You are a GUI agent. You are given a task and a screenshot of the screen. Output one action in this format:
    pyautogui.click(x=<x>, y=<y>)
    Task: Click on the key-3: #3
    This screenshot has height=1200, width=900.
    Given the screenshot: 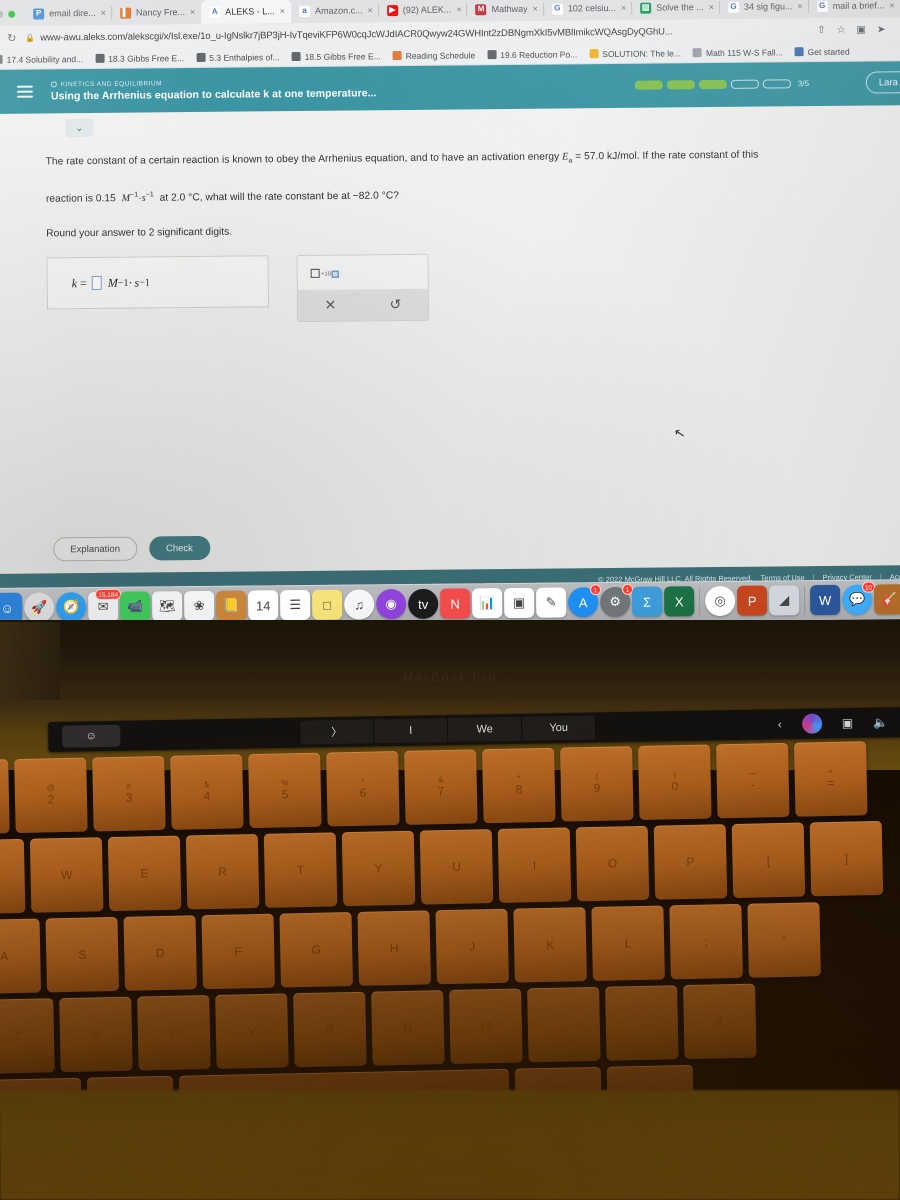 What is the action you would take?
    pyautogui.click(x=129, y=793)
    